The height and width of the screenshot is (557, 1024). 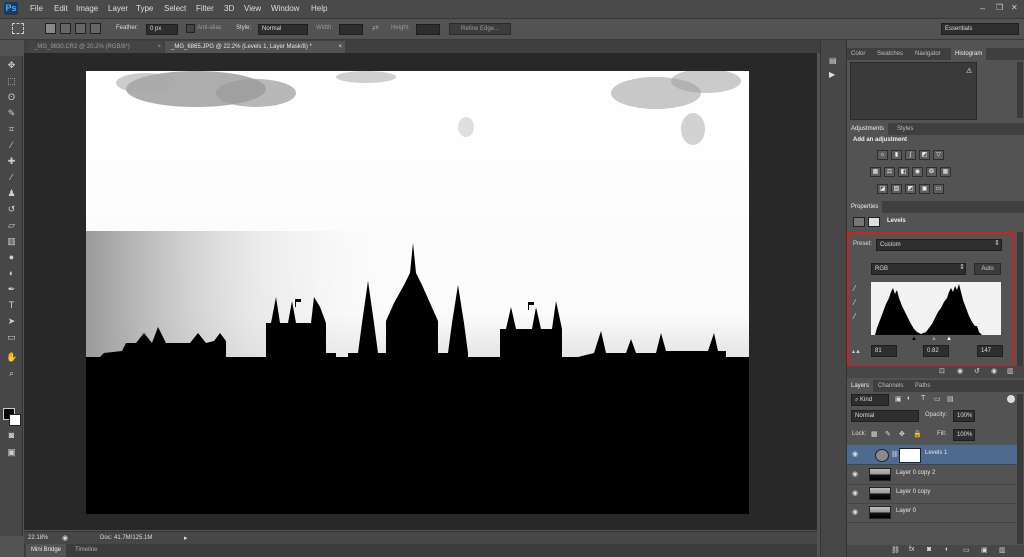 What do you see at coordinates (87, 8) in the screenshot?
I see `menu-image: Image` at bounding box center [87, 8].